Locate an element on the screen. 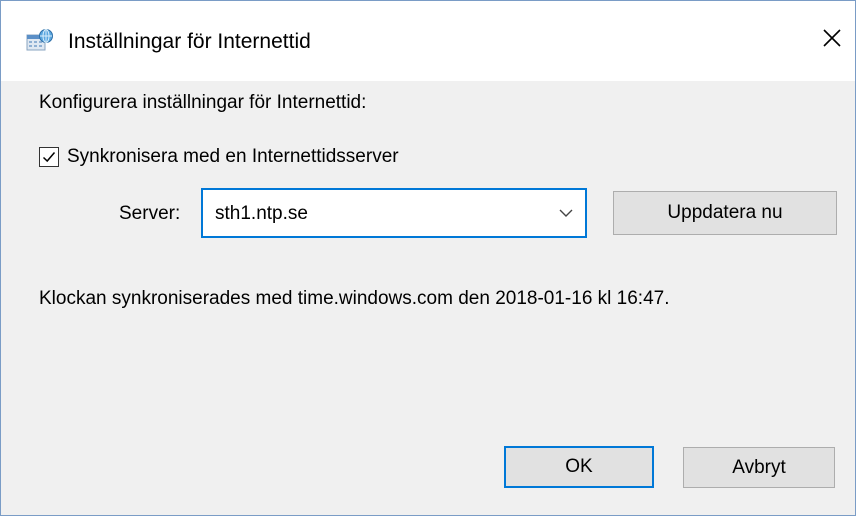 Image resolution: width=856 pixels, height=516 pixels. checkmark-icon is located at coordinates (49, 157).